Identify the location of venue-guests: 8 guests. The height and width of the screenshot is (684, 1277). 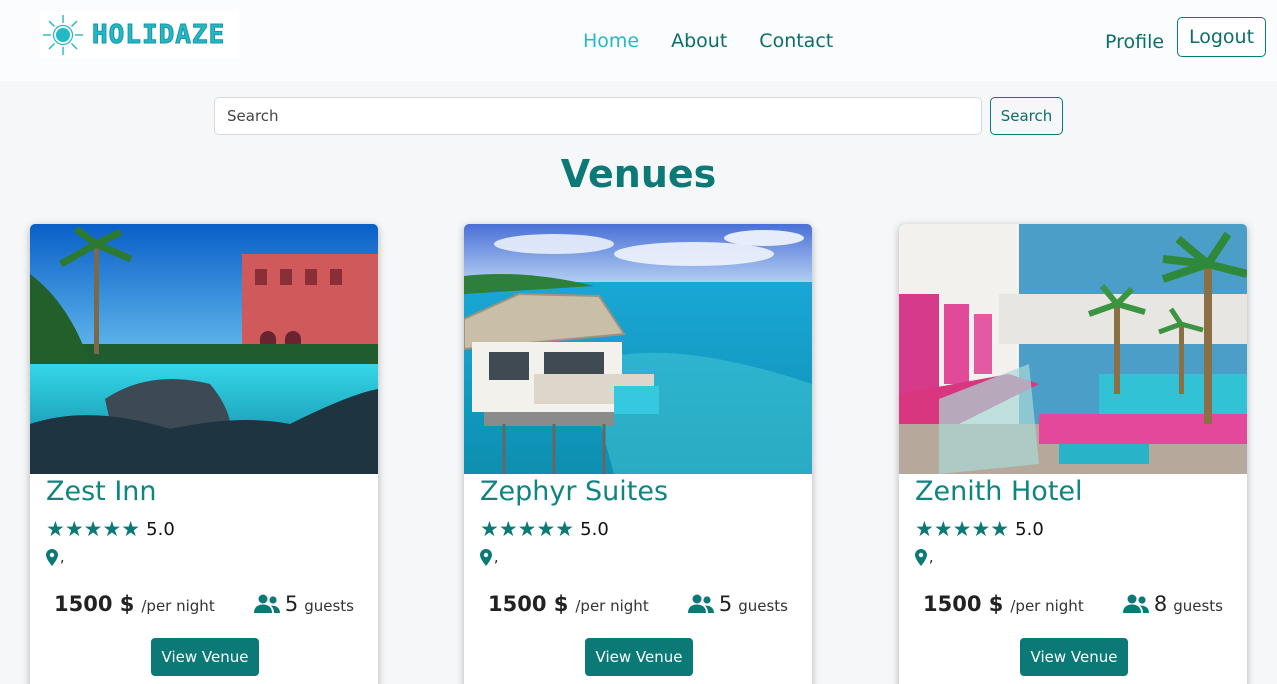
(1172, 604).